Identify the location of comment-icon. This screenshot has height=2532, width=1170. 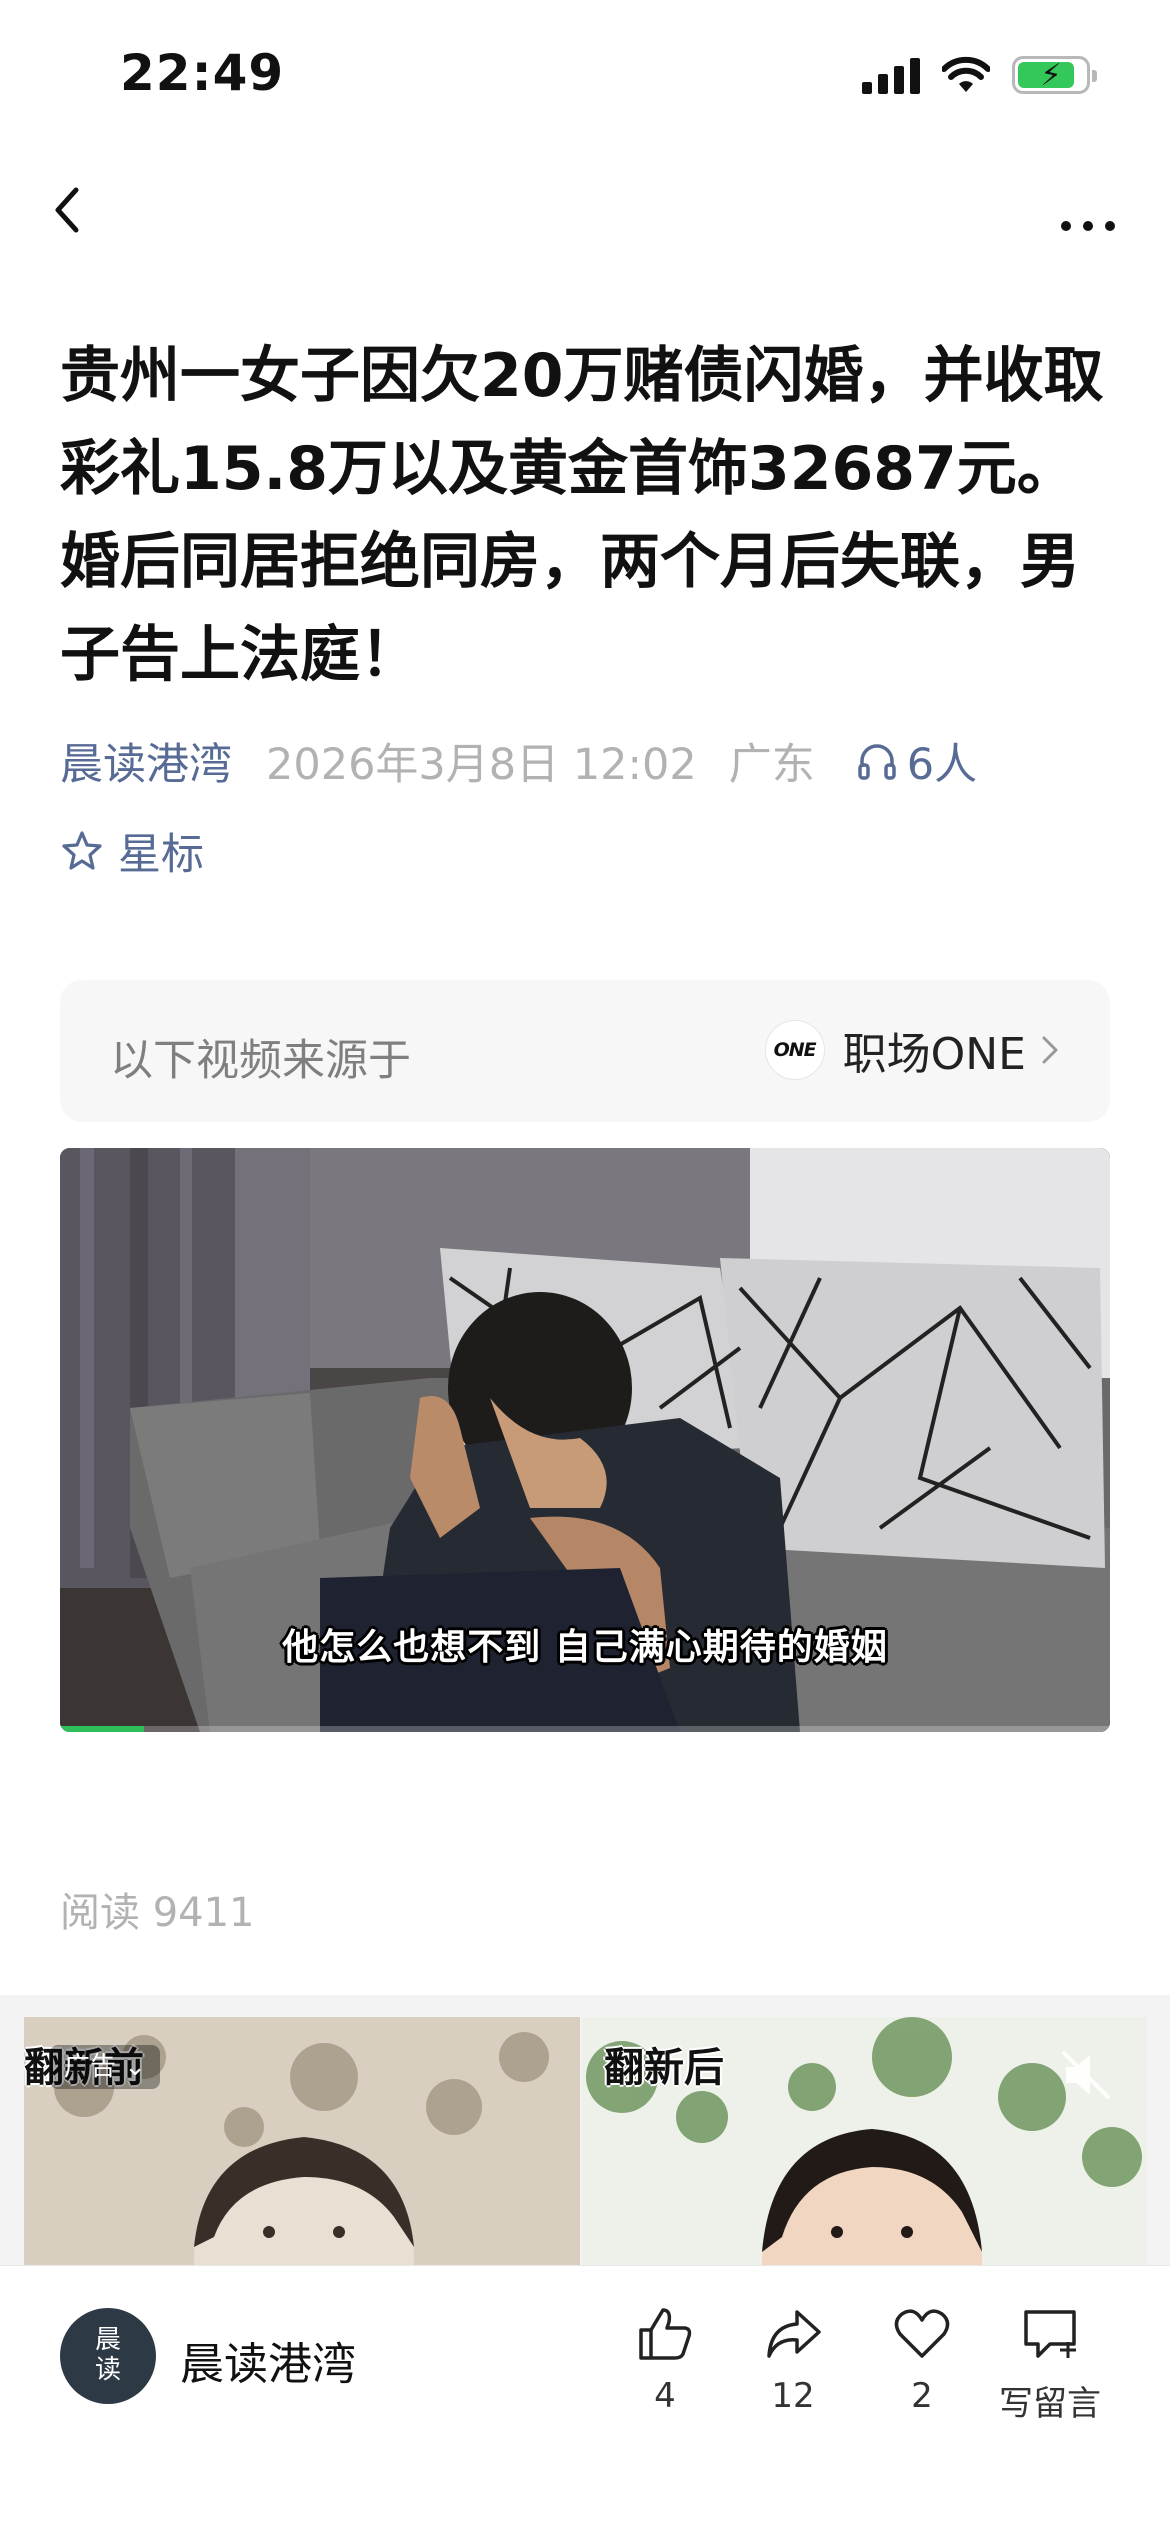
(1050, 2334).